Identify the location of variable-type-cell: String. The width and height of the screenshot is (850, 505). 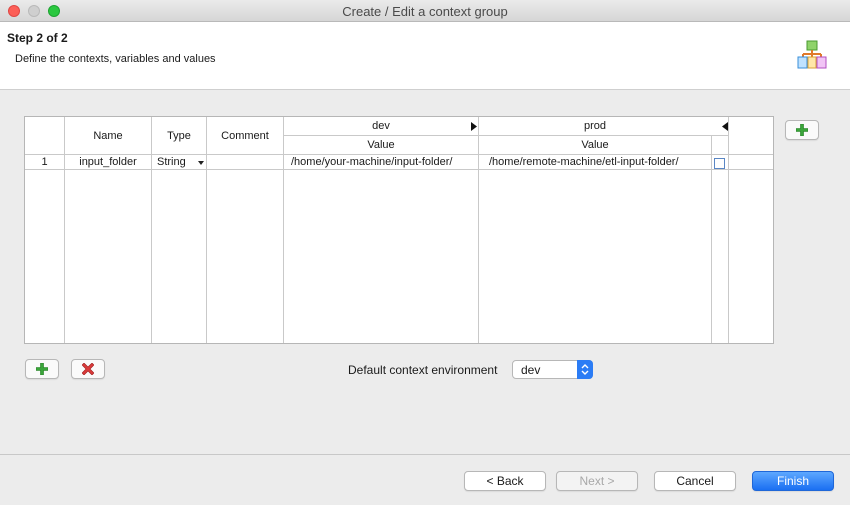
(177, 162).